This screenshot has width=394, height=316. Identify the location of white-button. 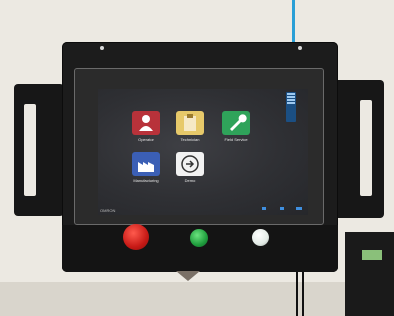
(260, 237).